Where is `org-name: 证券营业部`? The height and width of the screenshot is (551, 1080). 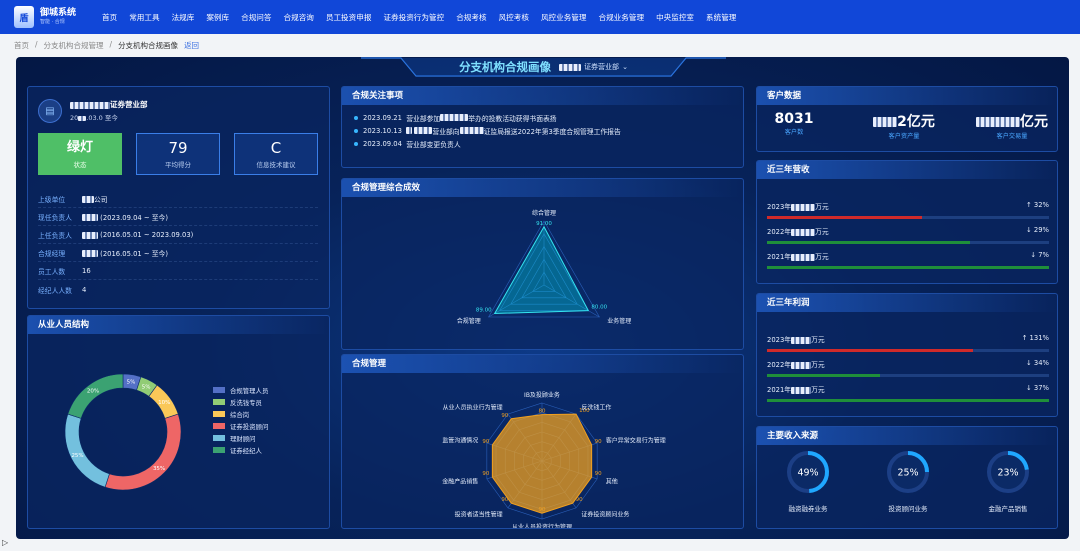
org-name: 证券营业部 is located at coordinates (109, 104).